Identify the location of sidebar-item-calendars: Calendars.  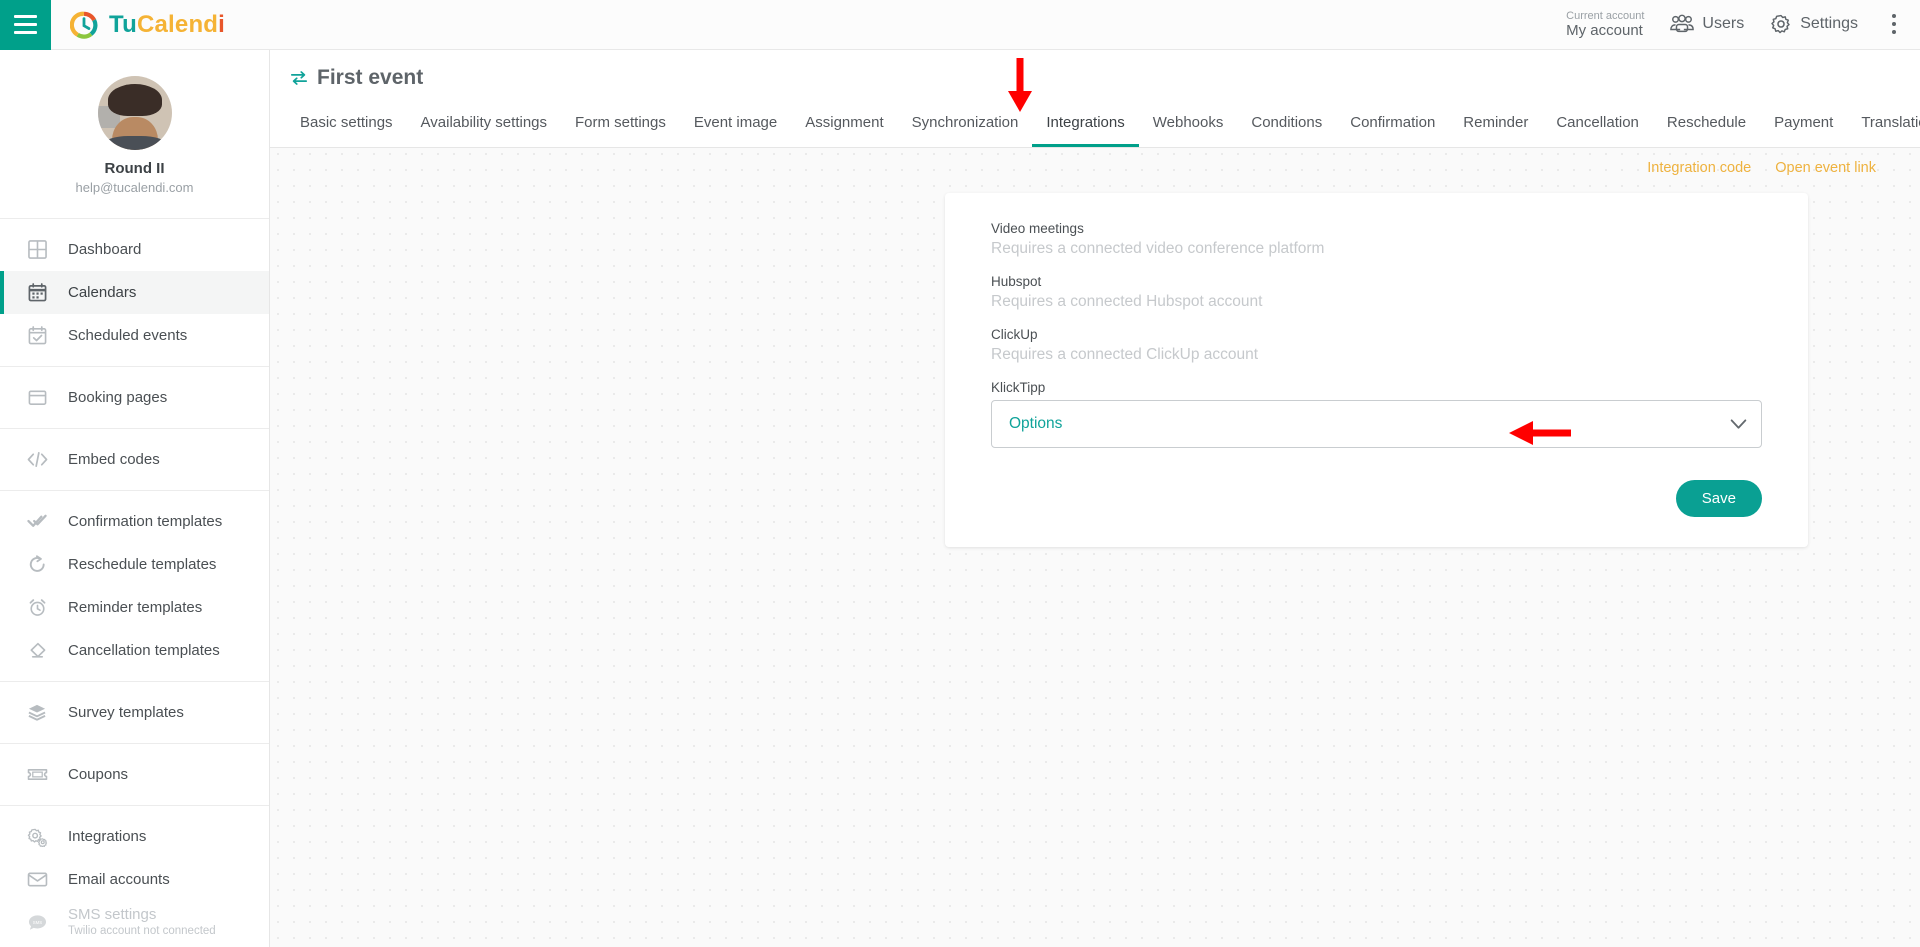
(134, 292).